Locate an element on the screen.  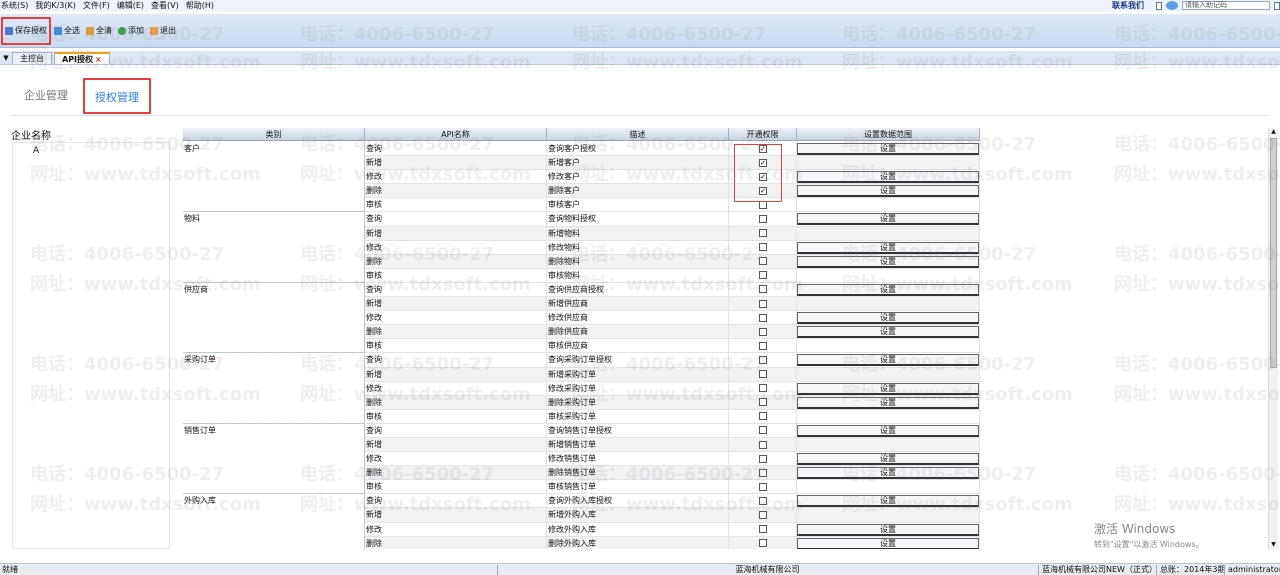
tab-enterprise-management: 企业管理 is located at coordinates (46, 96).